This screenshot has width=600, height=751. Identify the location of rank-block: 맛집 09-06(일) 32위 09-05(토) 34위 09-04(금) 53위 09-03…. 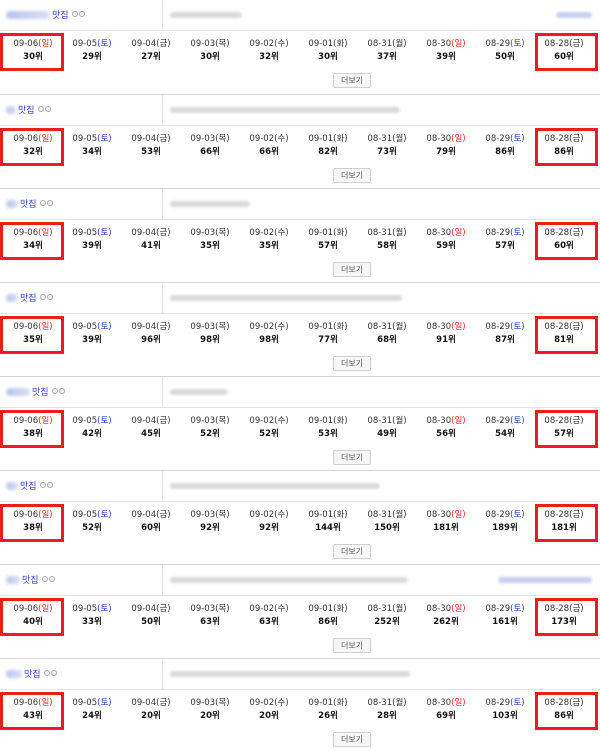
(300, 140).